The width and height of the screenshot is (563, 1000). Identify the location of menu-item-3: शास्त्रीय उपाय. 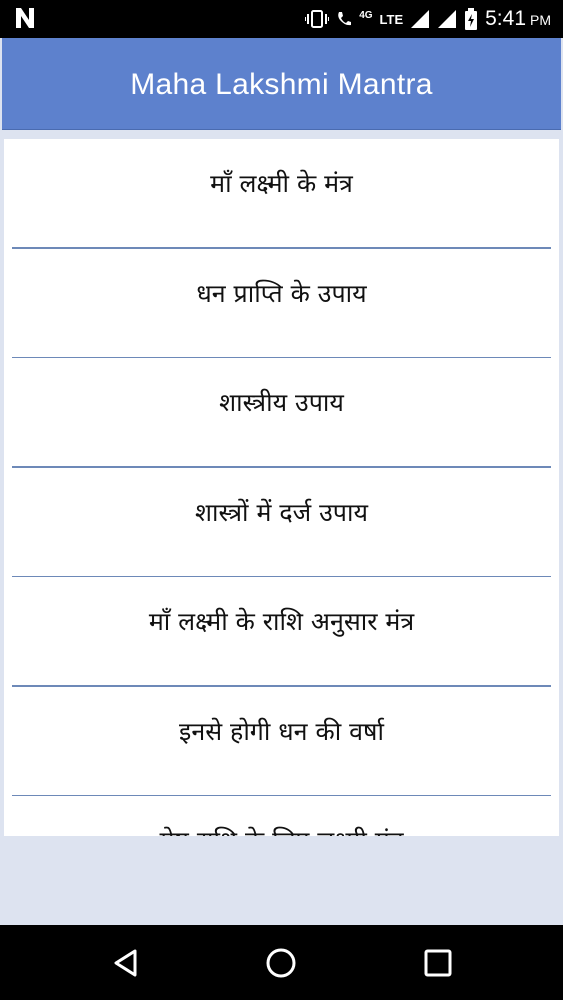
(281, 413).